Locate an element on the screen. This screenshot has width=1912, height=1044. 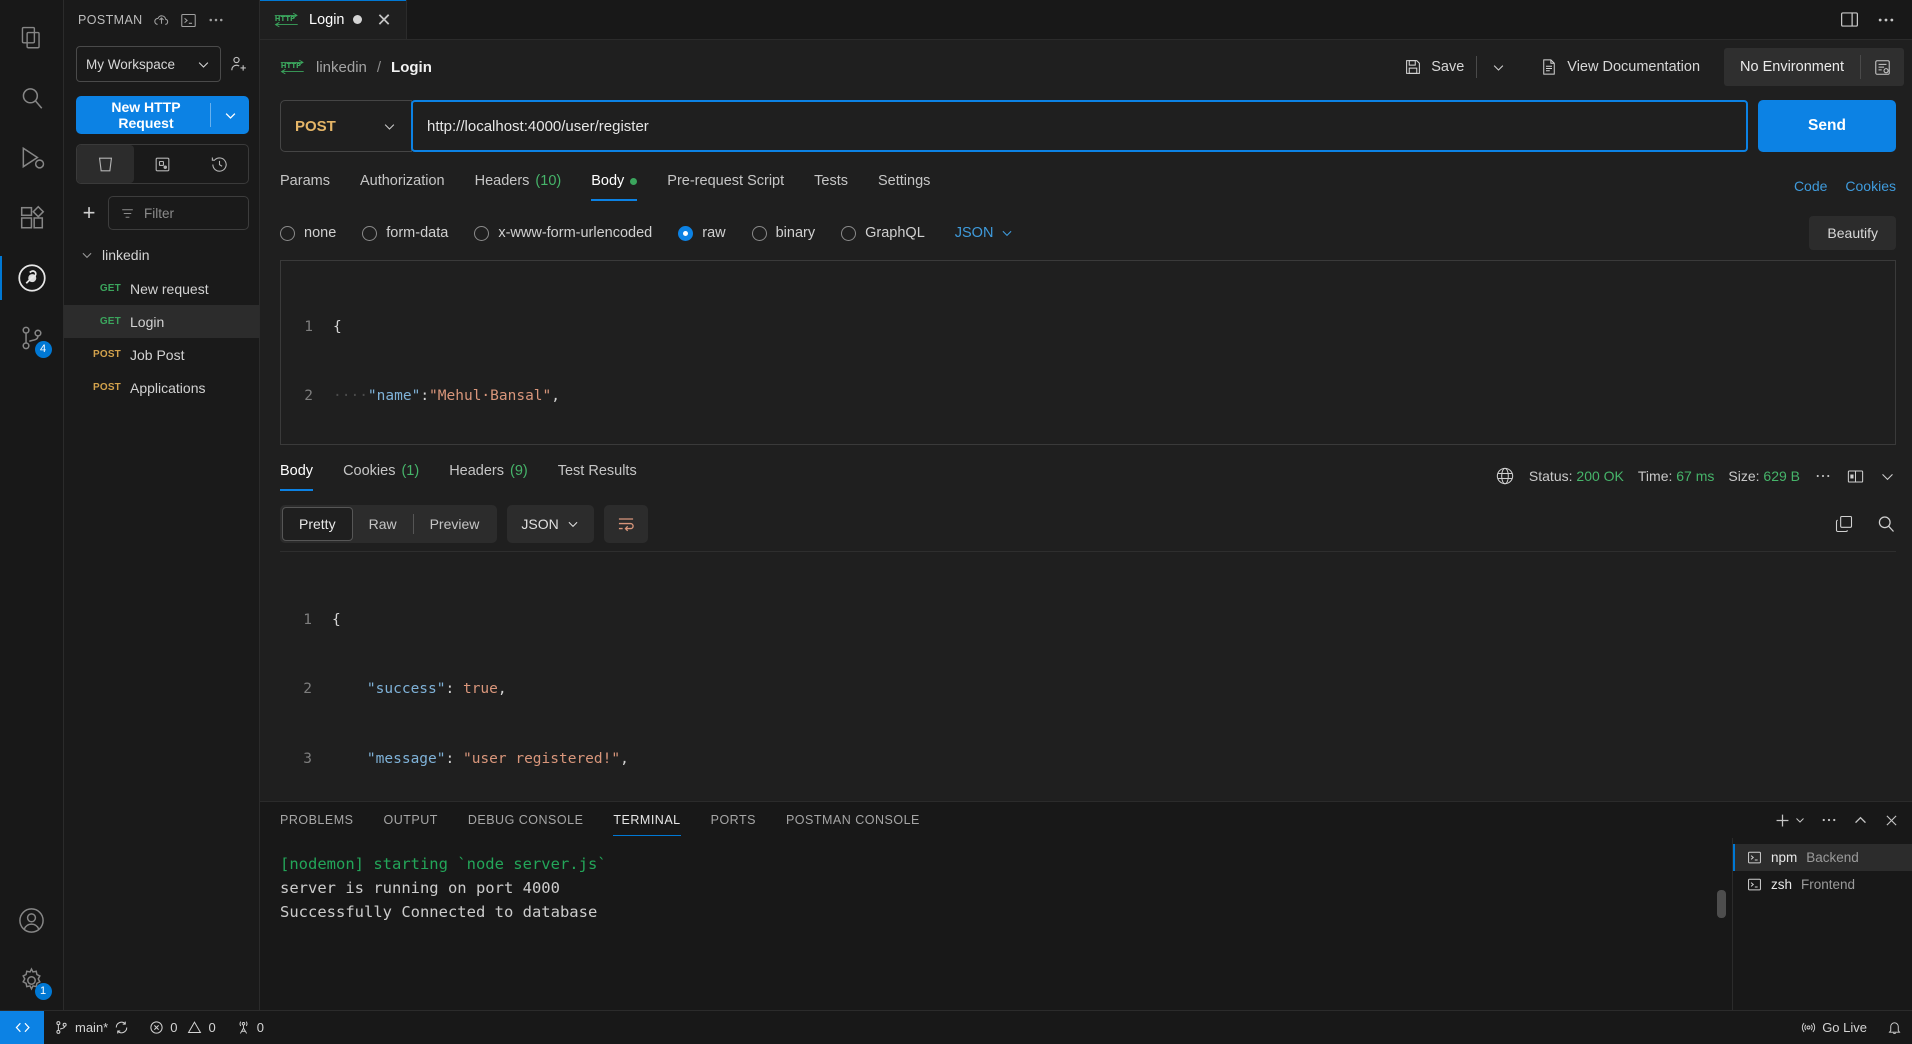
cookies-link: Cookies is located at coordinates (1870, 186).